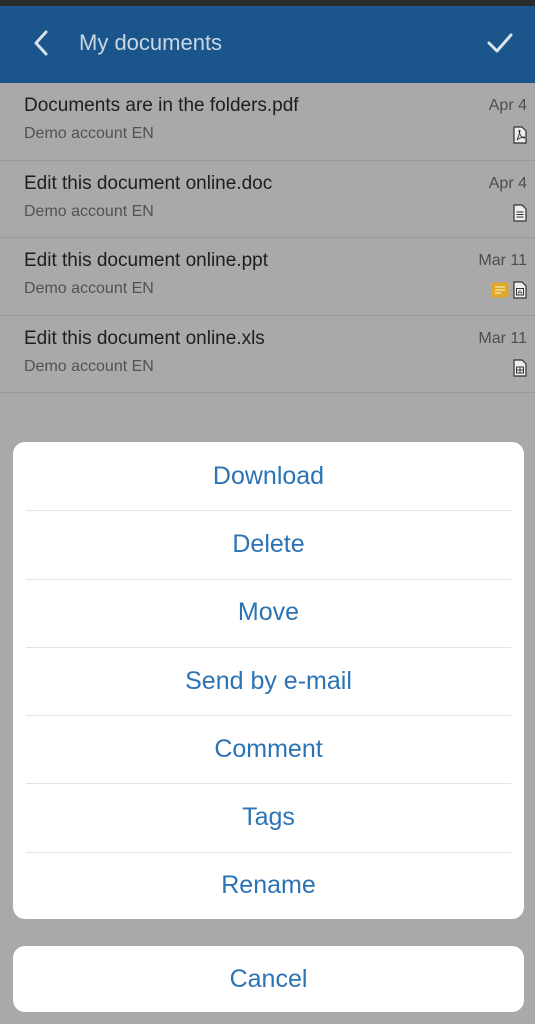 This screenshot has height=1024, width=535. Describe the element at coordinates (520, 290) in the screenshot. I see `ppt-file-icon` at that location.